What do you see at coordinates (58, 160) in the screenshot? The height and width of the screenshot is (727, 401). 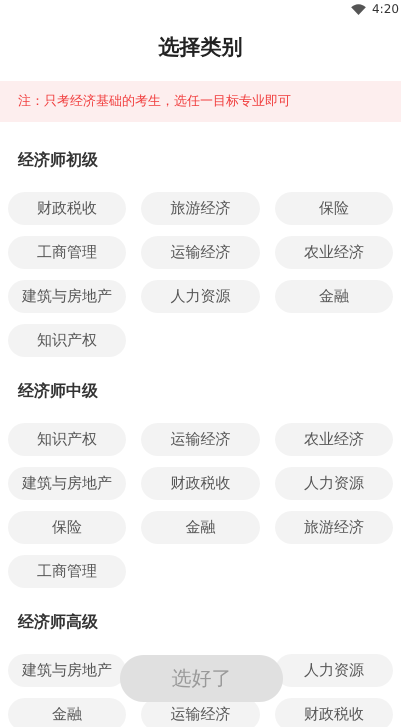 I see `section-heading: 经济师初级` at bounding box center [58, 160].